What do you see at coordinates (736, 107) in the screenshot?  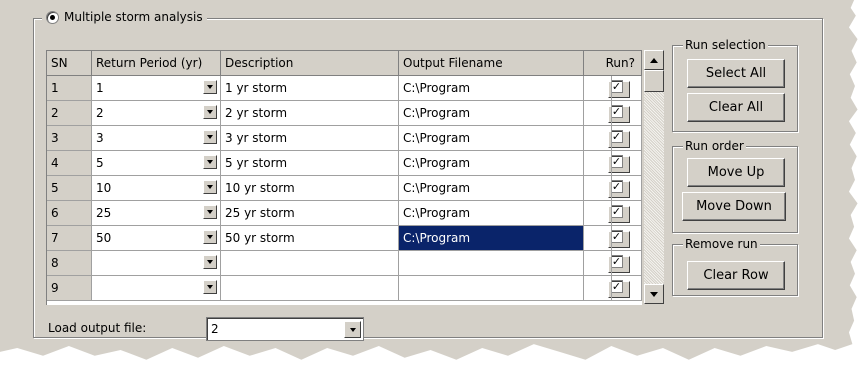 I see `clear-all-button: Clear All` at bounding box center [736, 107].